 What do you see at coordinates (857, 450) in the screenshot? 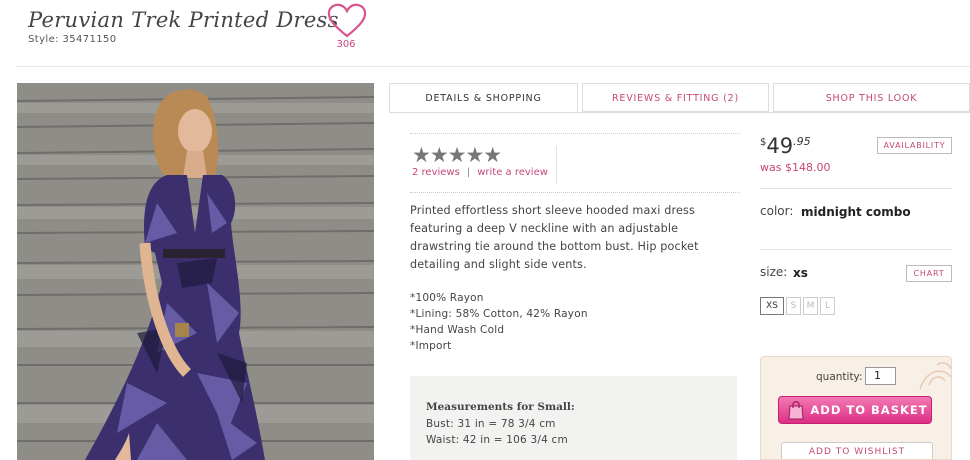
I see `add-to-wishlist-button: ADD TO WISHLIST` at bounding box center [857, 450].